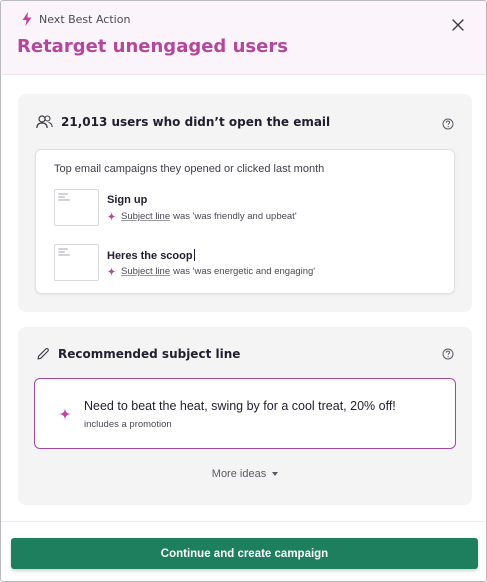 The width and height of the screenshot is (487, 582). I want to click on close-button, so click(458, 25).